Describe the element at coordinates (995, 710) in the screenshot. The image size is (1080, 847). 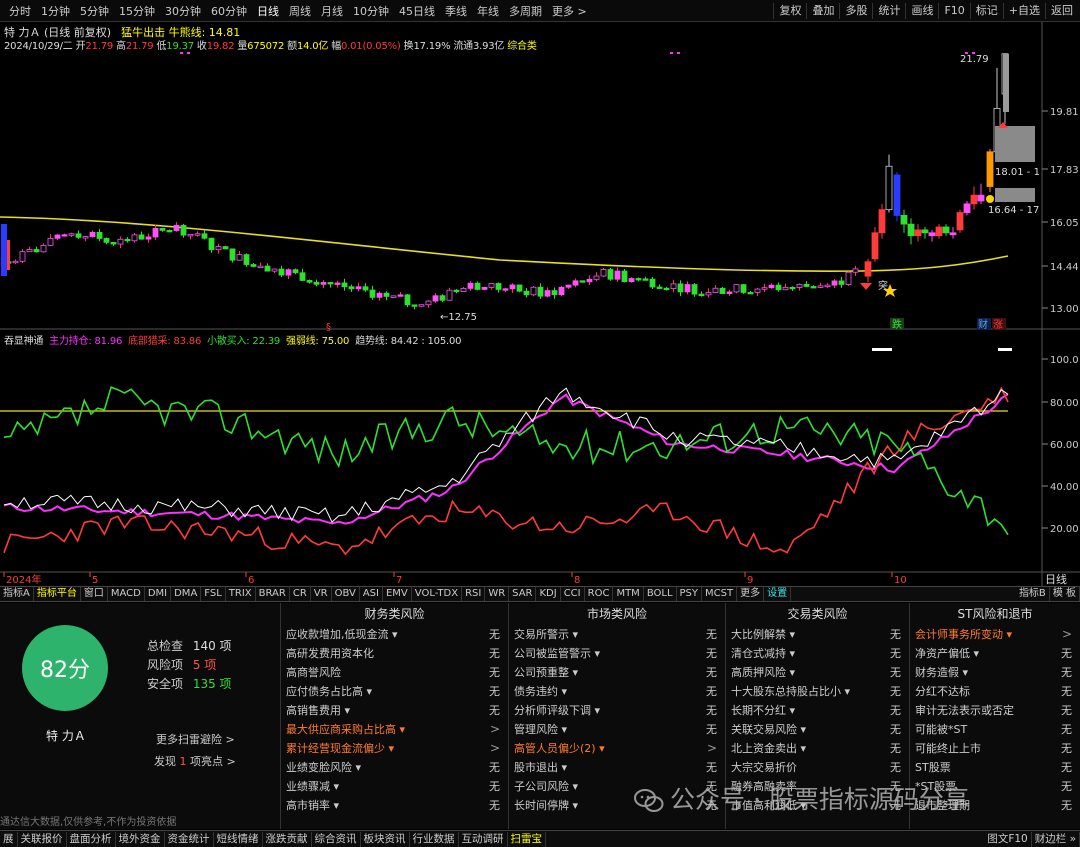
I see `risk-item: 审计无法表示或否定 无` at that location.